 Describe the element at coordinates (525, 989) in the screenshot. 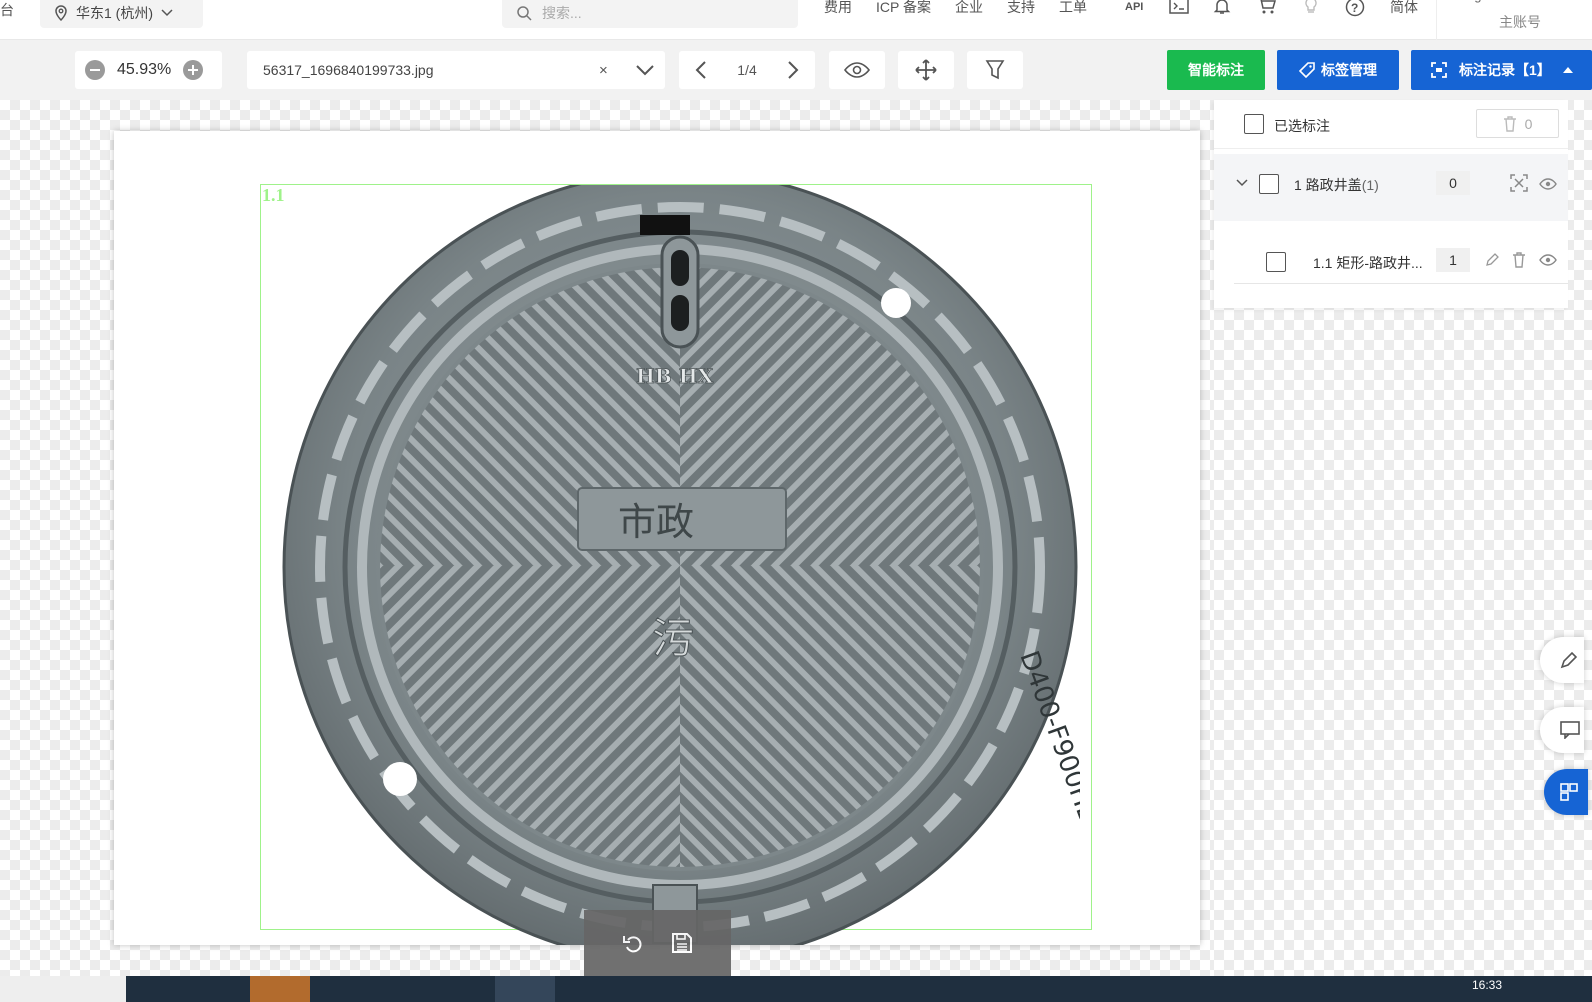

I see `taskbar-app-active` at that location.